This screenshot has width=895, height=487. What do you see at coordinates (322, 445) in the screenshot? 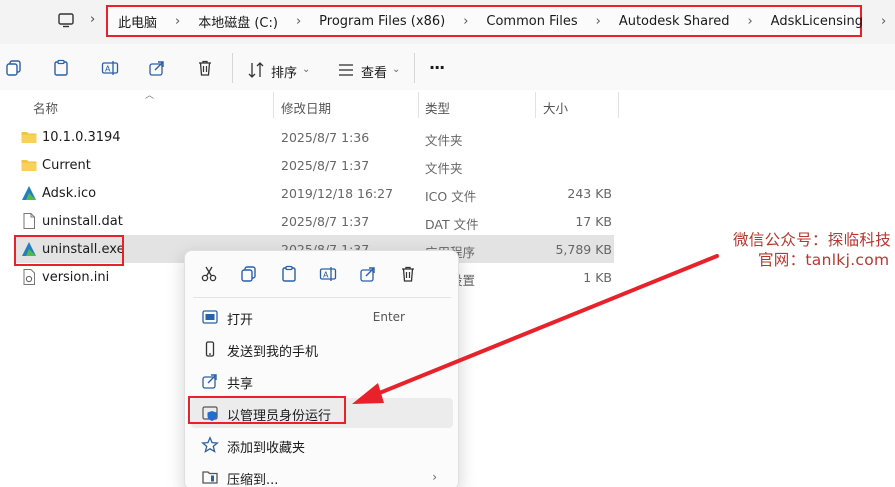
I see `menu-item-add-to-favorites: 添加到收藏夹` at bounding box center [322, 445].